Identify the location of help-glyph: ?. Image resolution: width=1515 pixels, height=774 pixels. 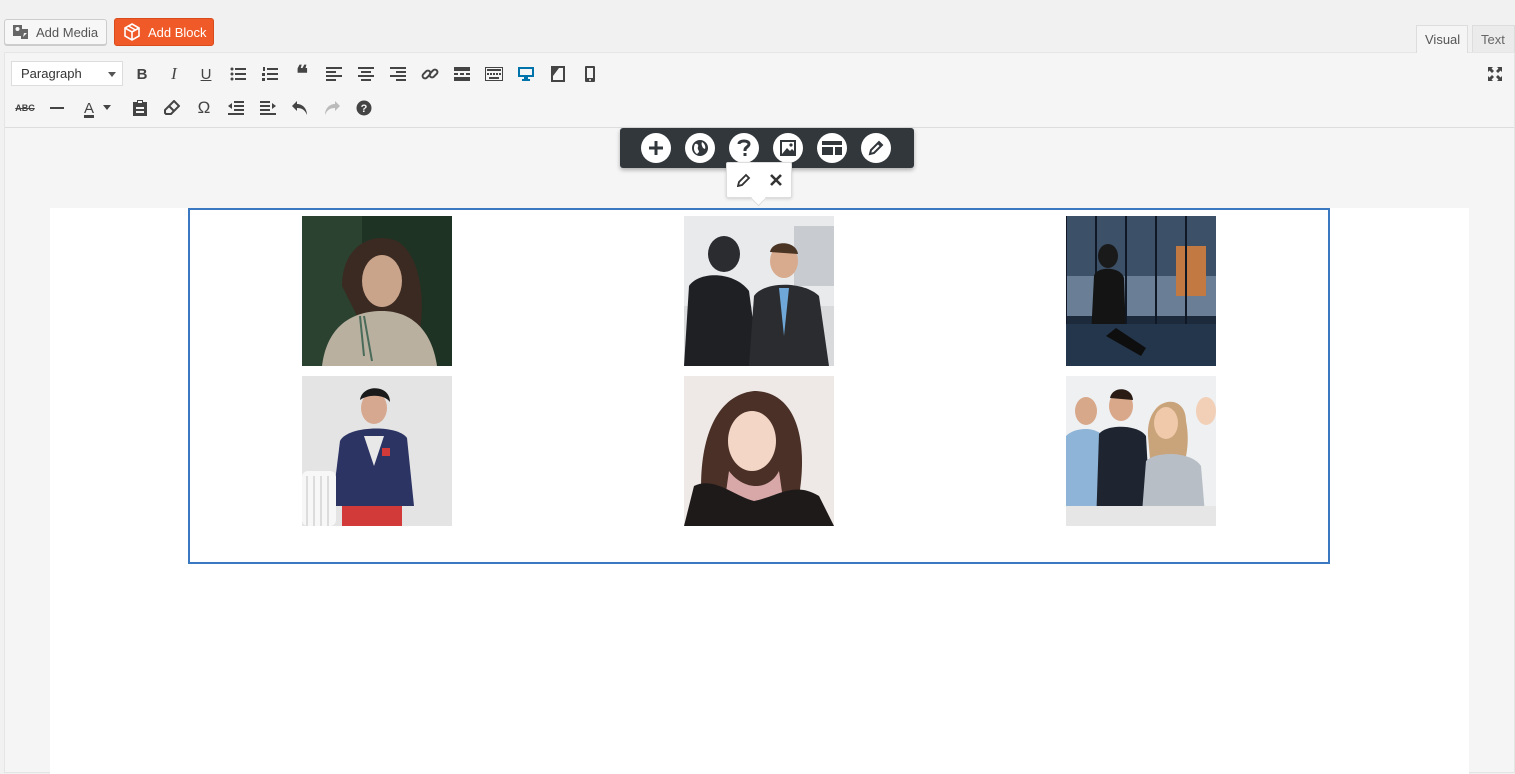
(364, 109).